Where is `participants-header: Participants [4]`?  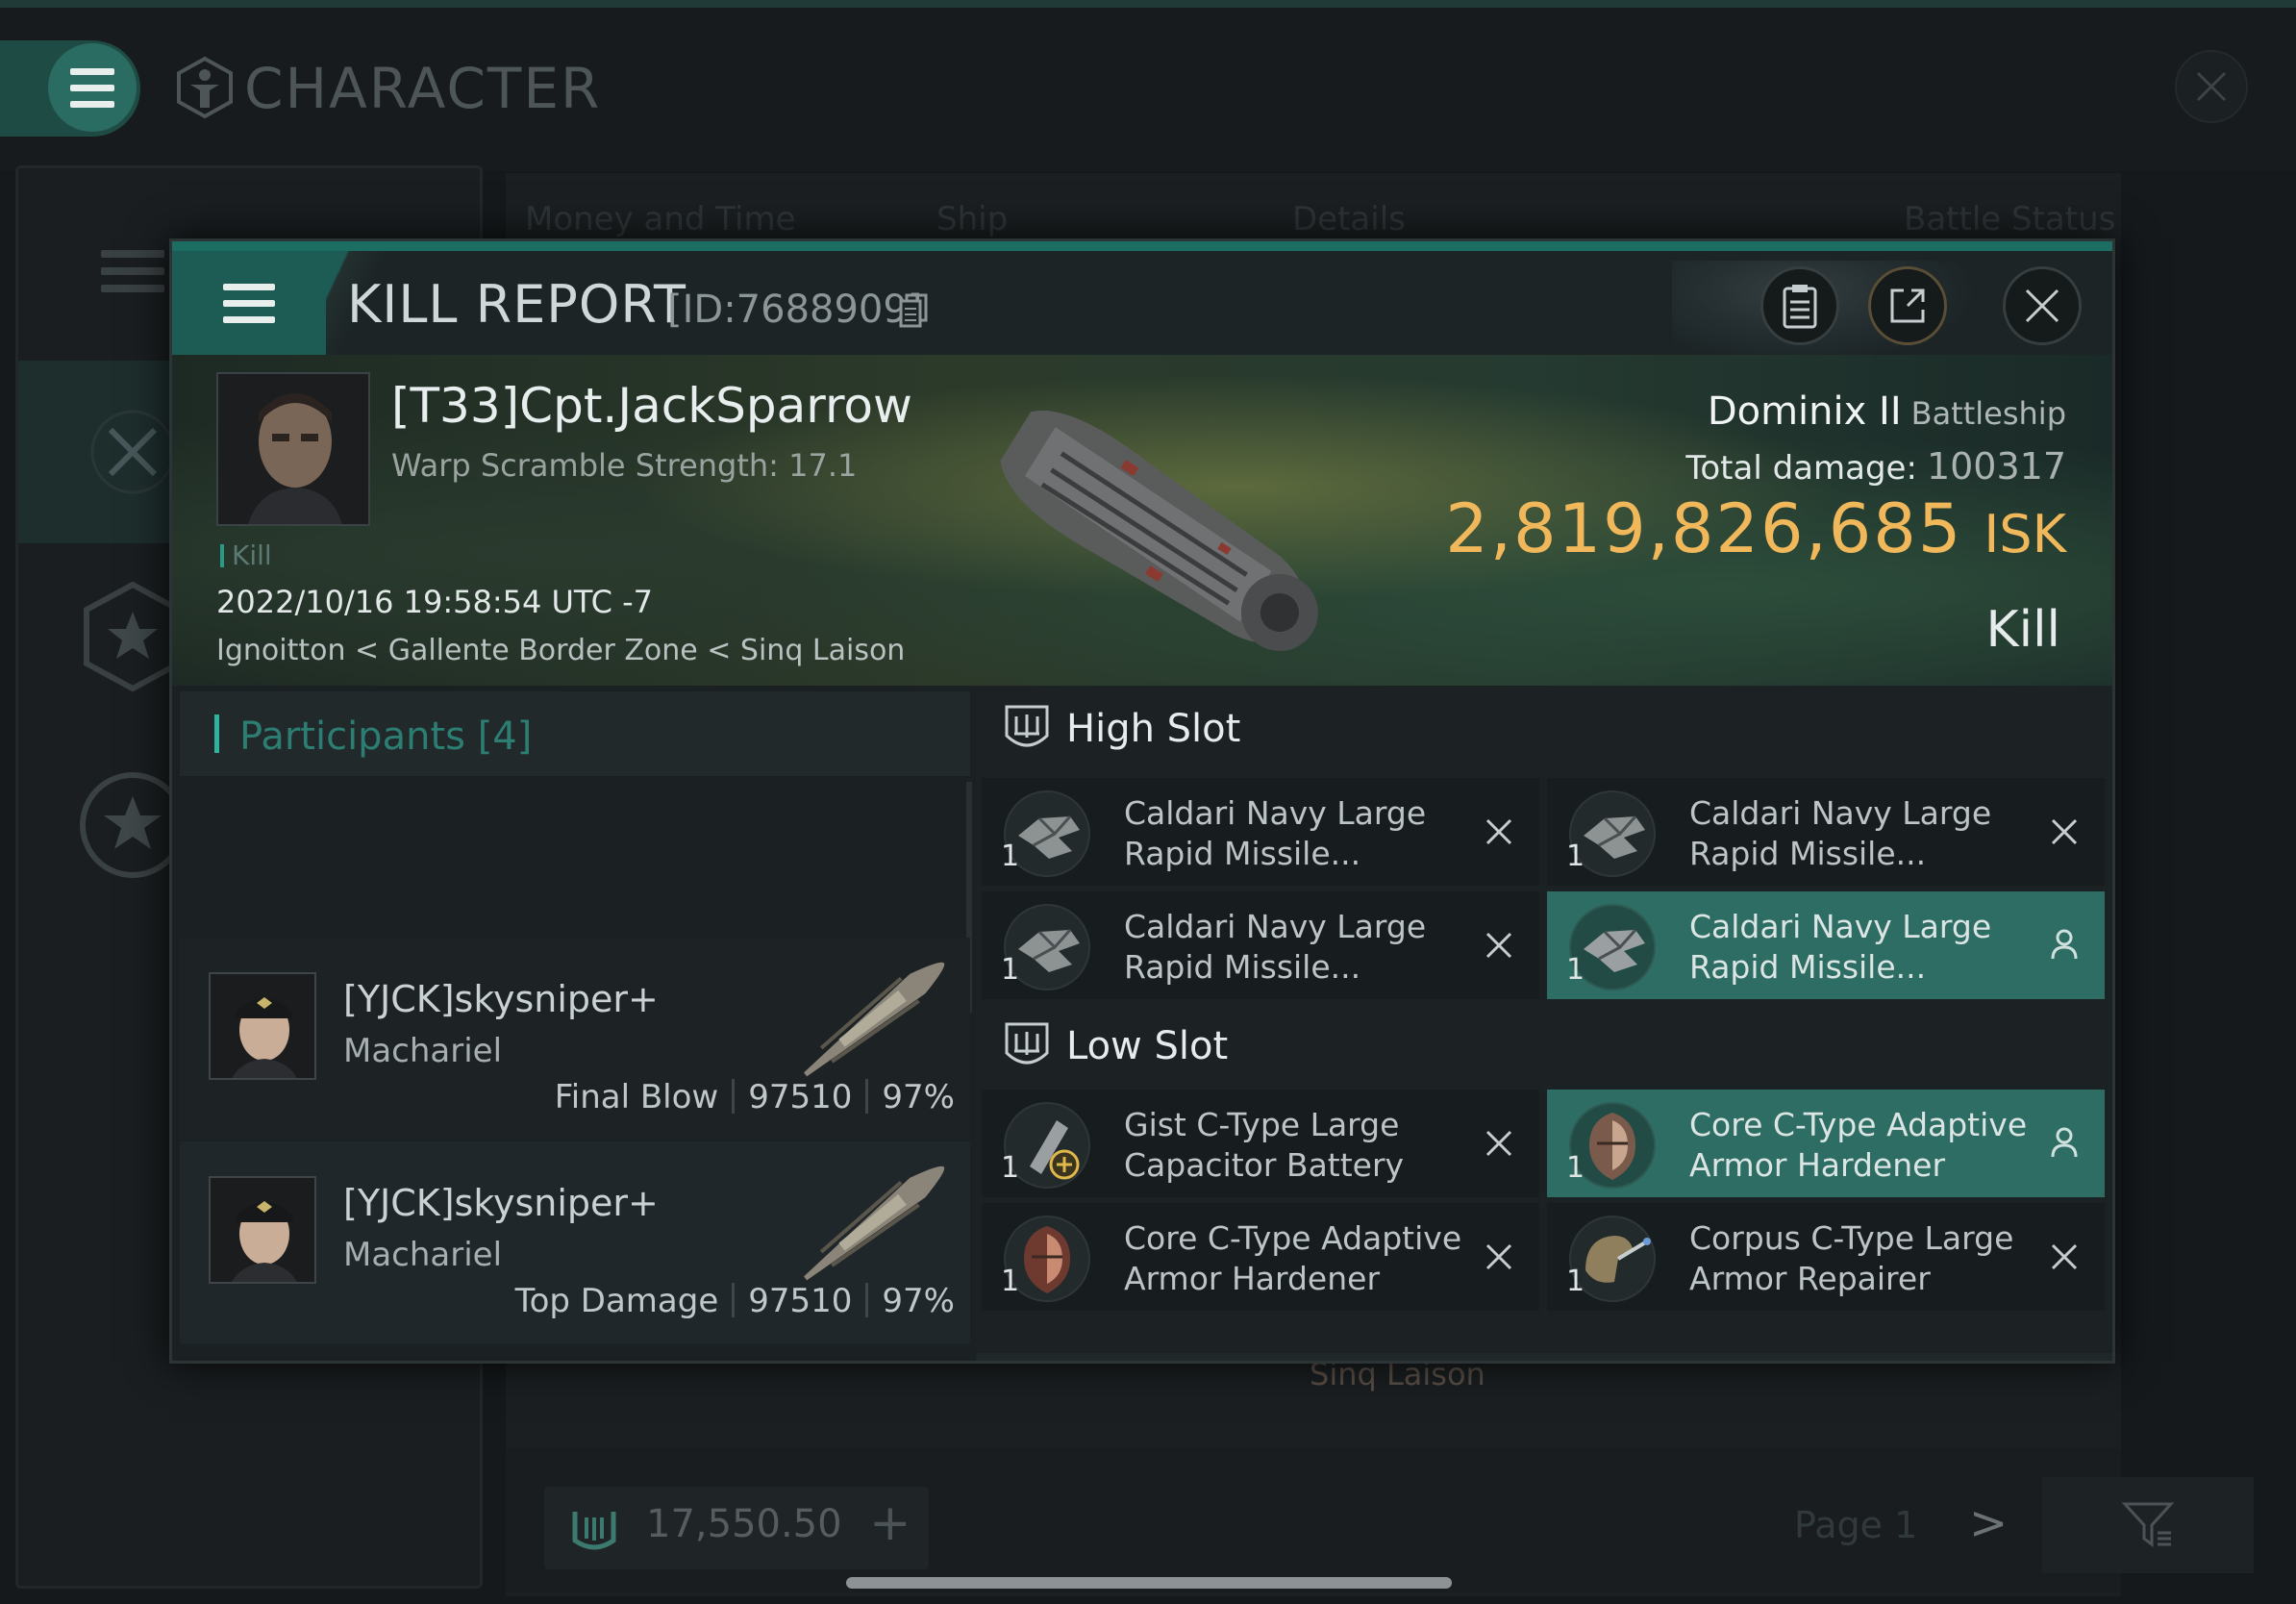
participants-header: Participants [4] is located at coordinates (575, 733).